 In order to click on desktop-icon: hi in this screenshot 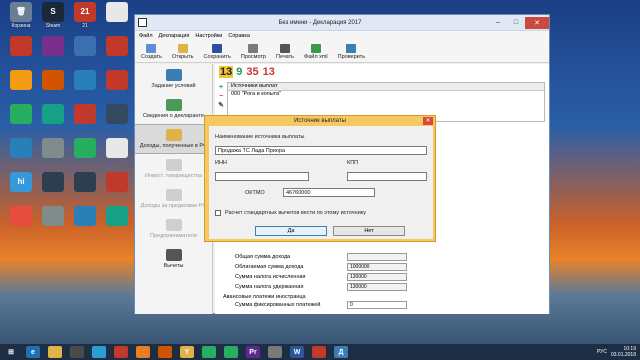, I will do `click(21, 182)`.